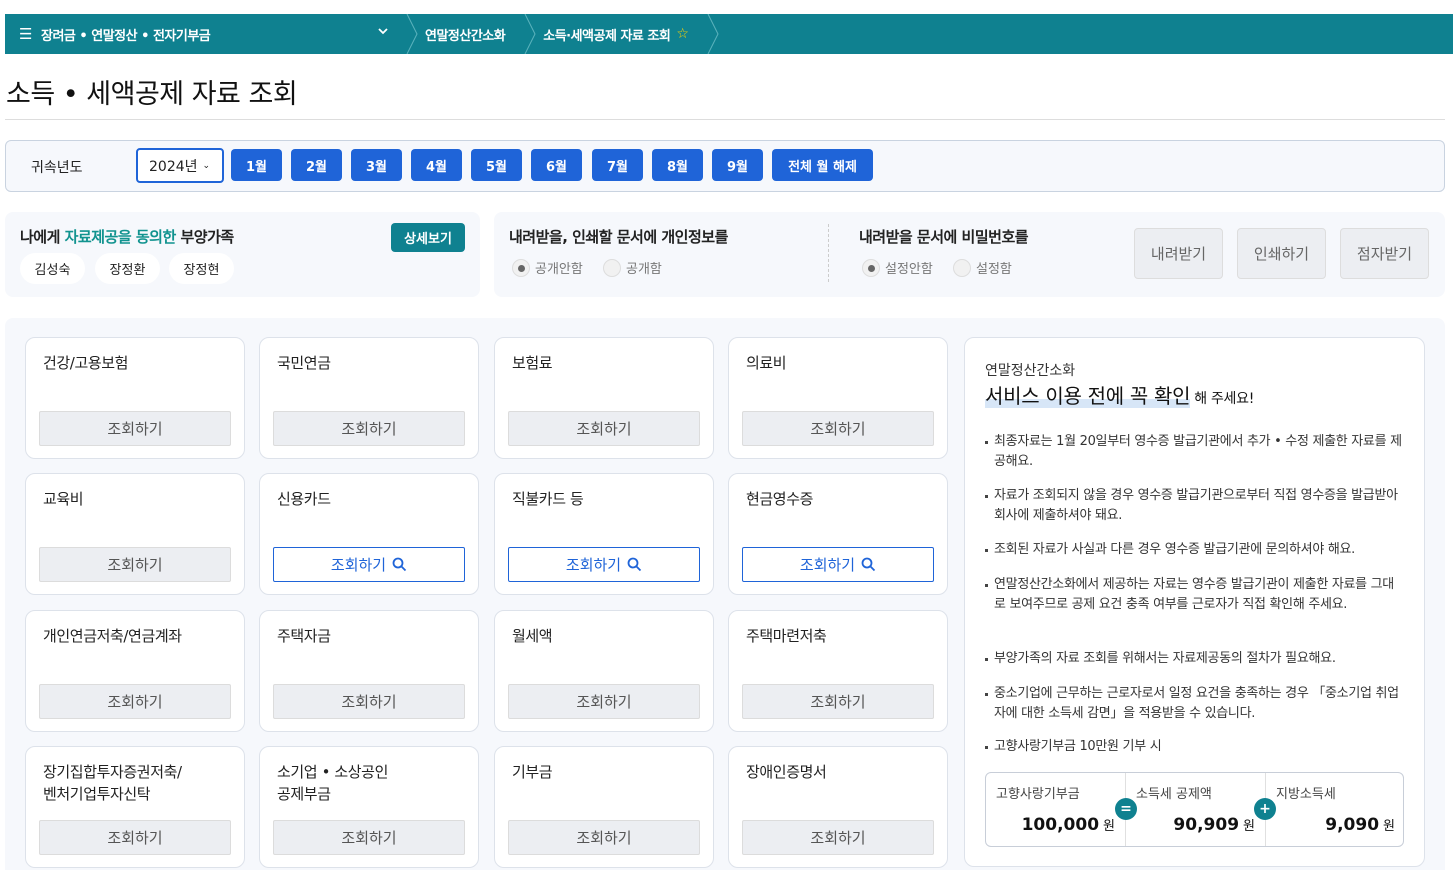 This screenshot has height=870, width=1453. I want to click on category-card-venture-investment: 장기집합투자증권저축/ 벤처기업투자신탁조회하기, so click(135, 807).